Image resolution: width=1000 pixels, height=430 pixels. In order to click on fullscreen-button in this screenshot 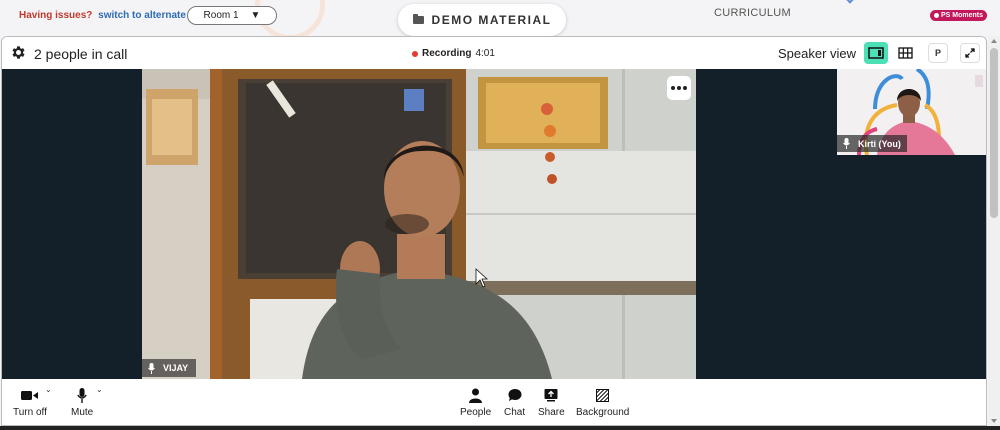, I will do `click(970, 53)`.